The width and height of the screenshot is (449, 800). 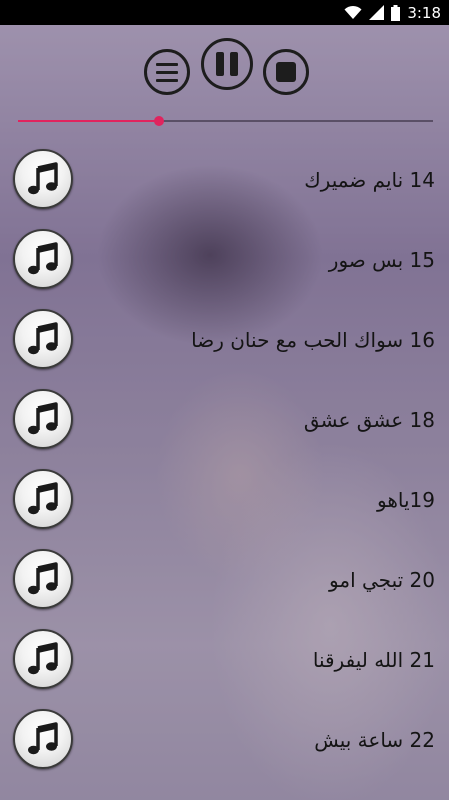 I want to click on status-time: 3:18, so click(x=424, y=12).